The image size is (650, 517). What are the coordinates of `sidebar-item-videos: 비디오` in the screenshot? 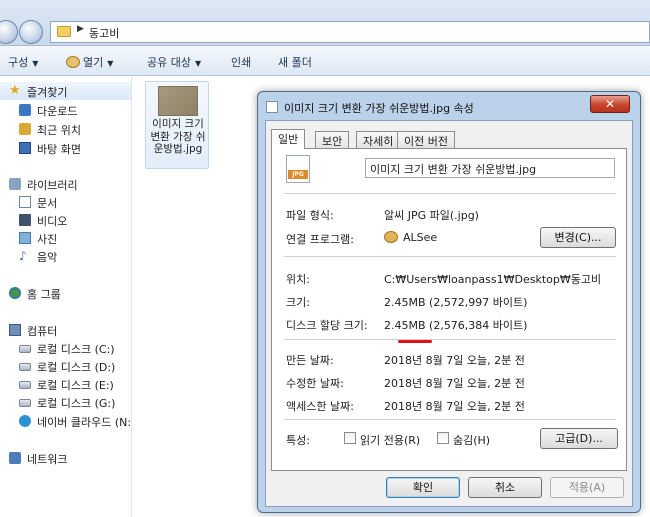 It's located at (65, 220).